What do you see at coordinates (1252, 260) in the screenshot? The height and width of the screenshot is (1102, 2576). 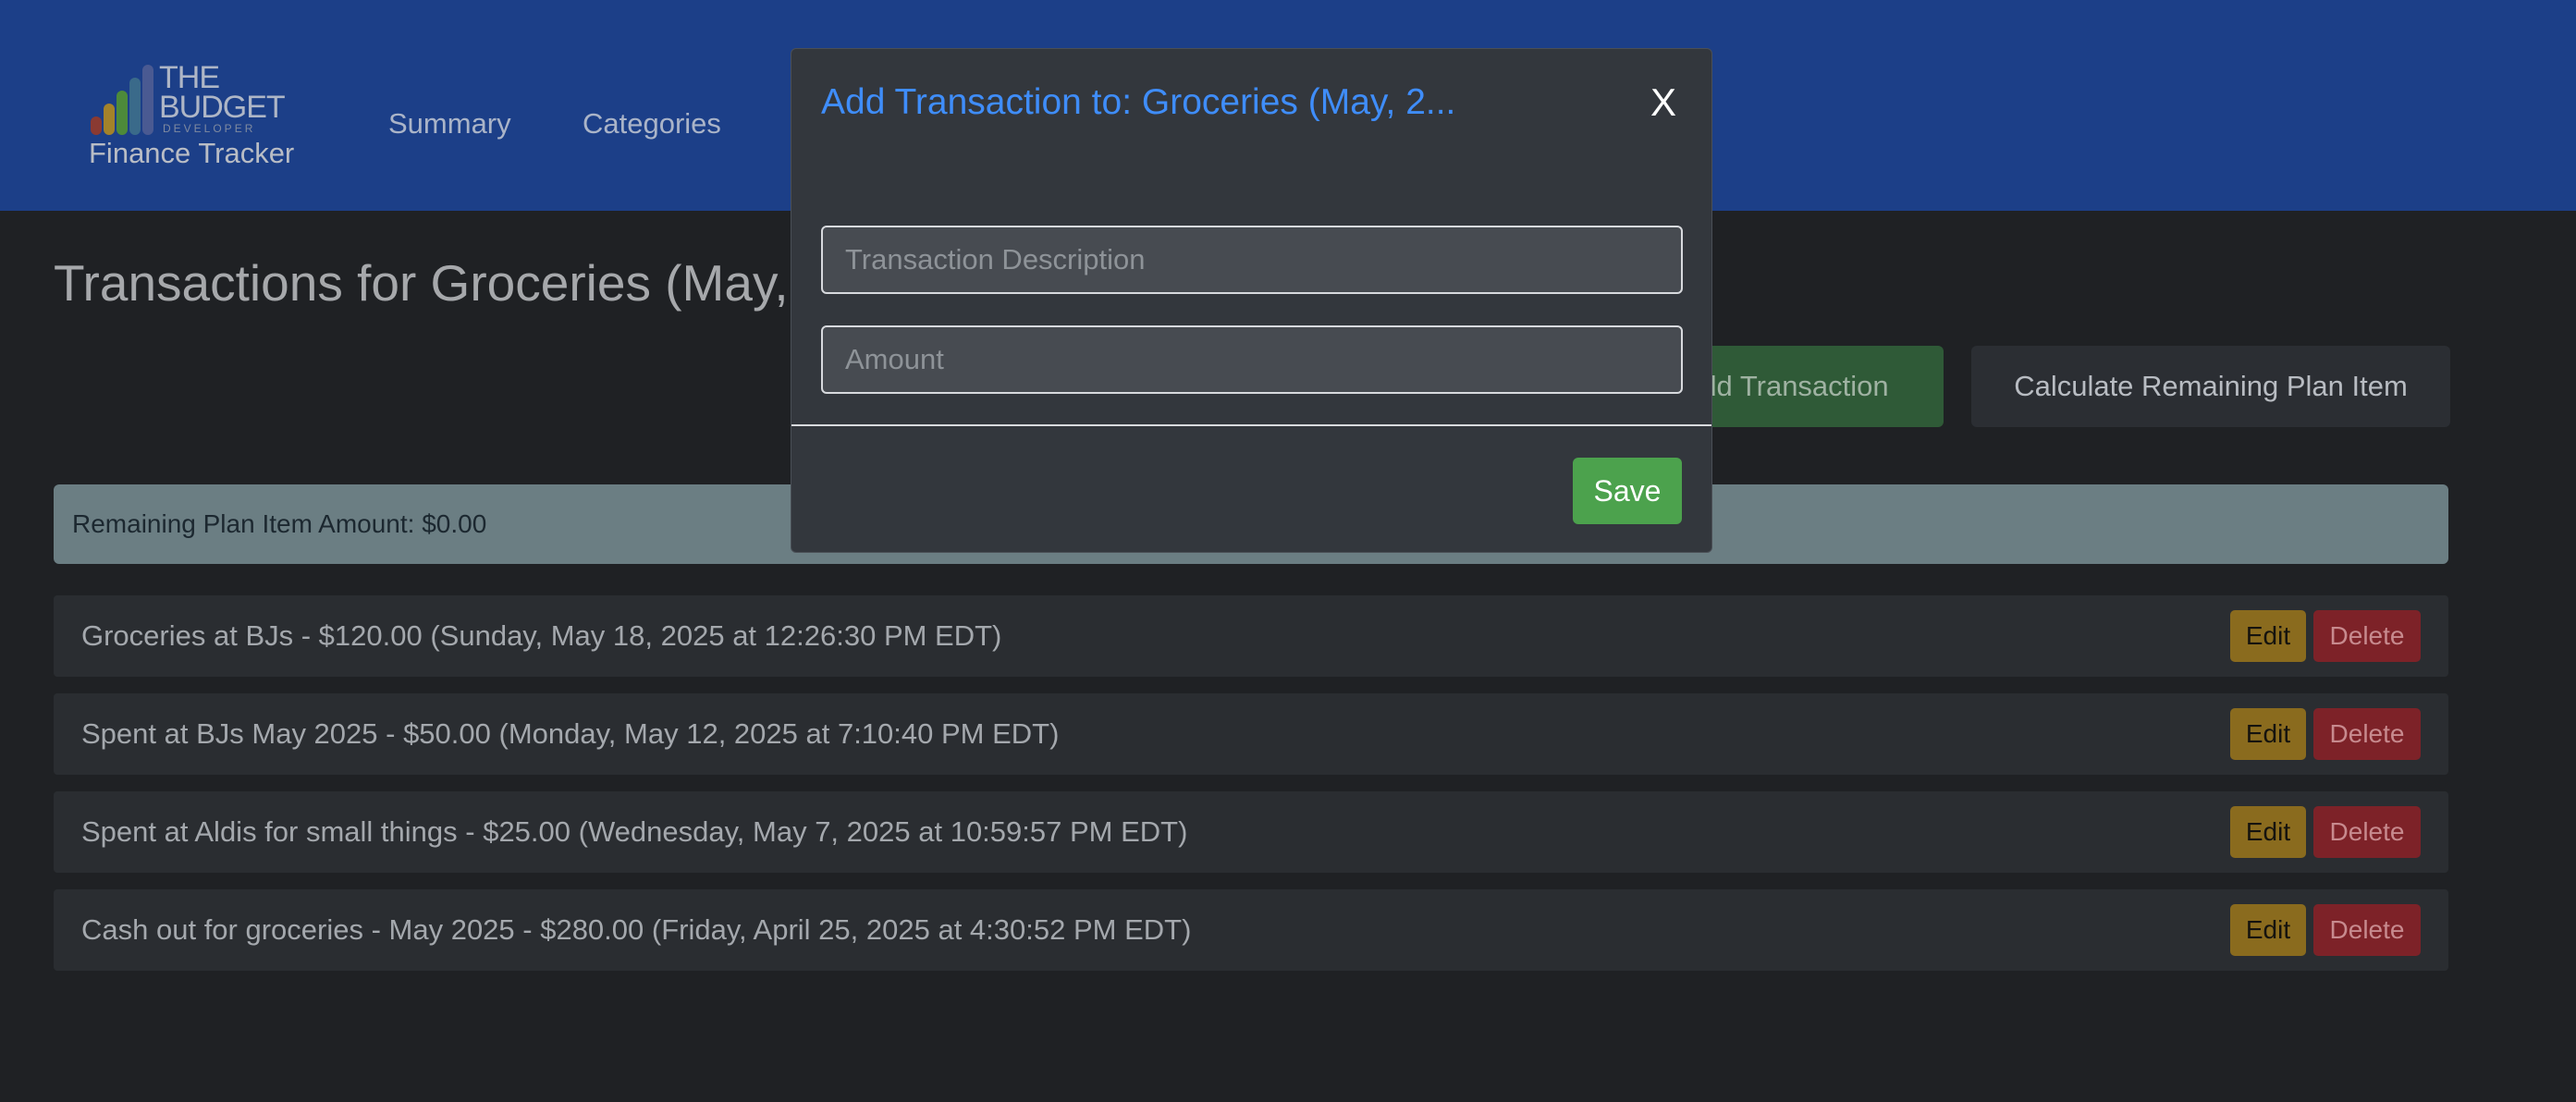 I see `transaction-description-input` at bounding box center [1252, 260].